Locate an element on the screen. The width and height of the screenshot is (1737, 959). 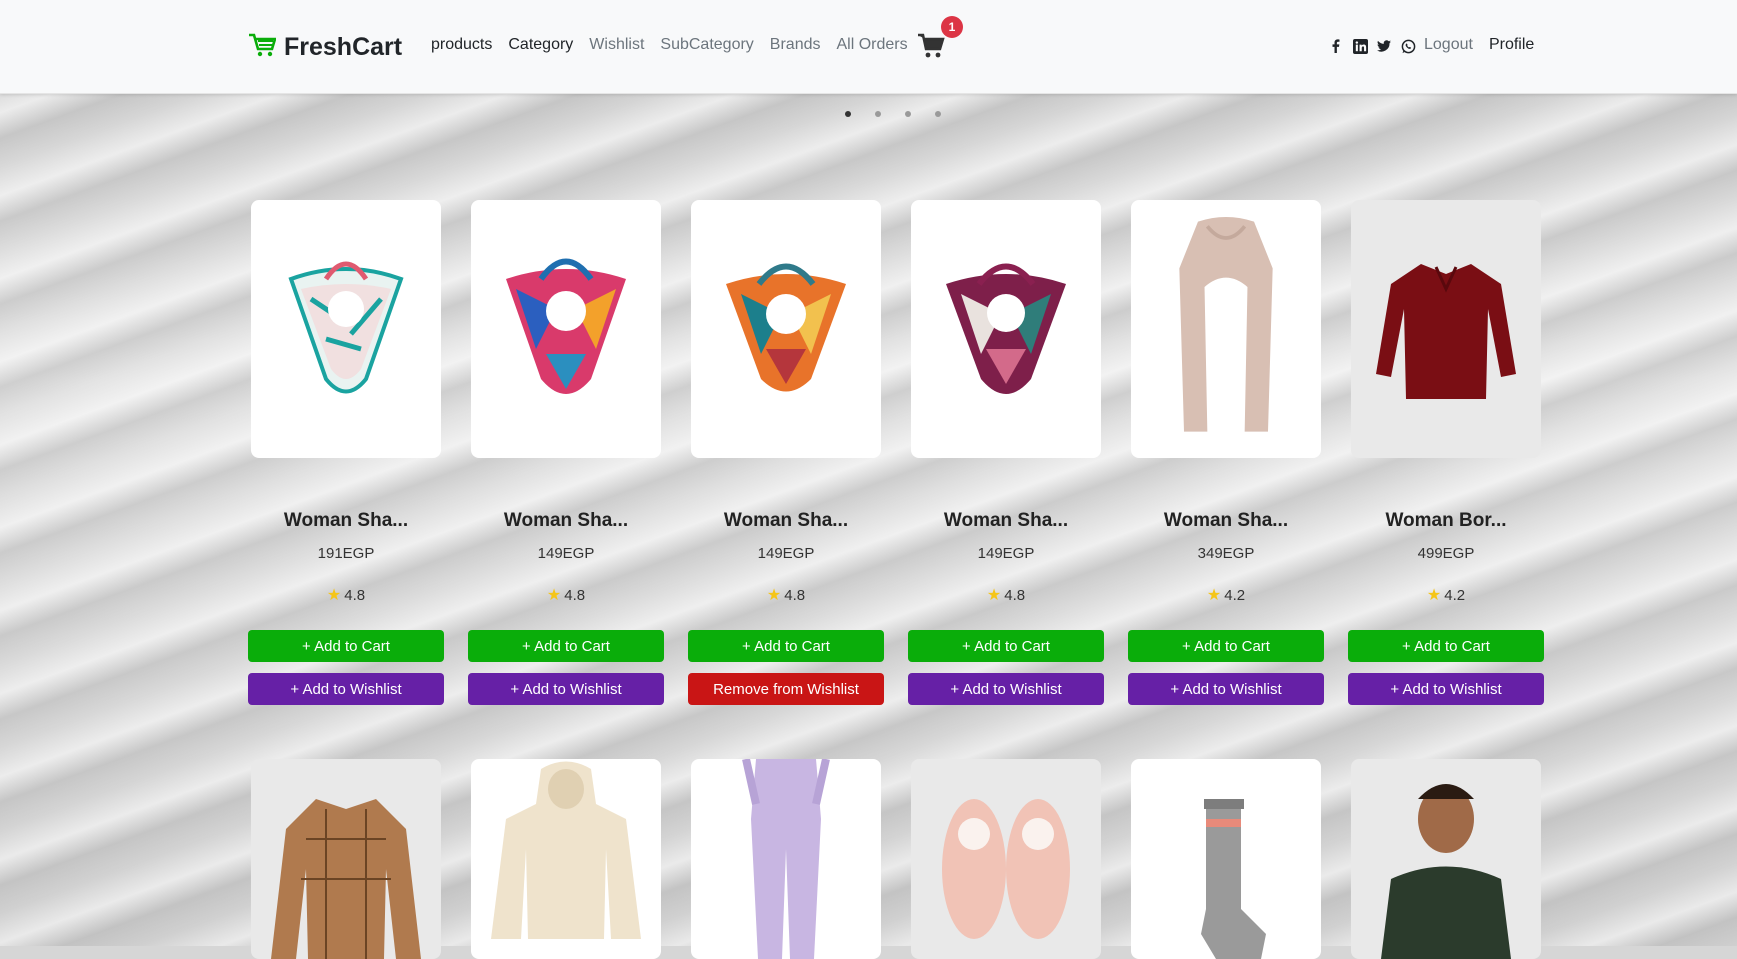
brand-logo: FreshCart is located at coordinates (325, 47).